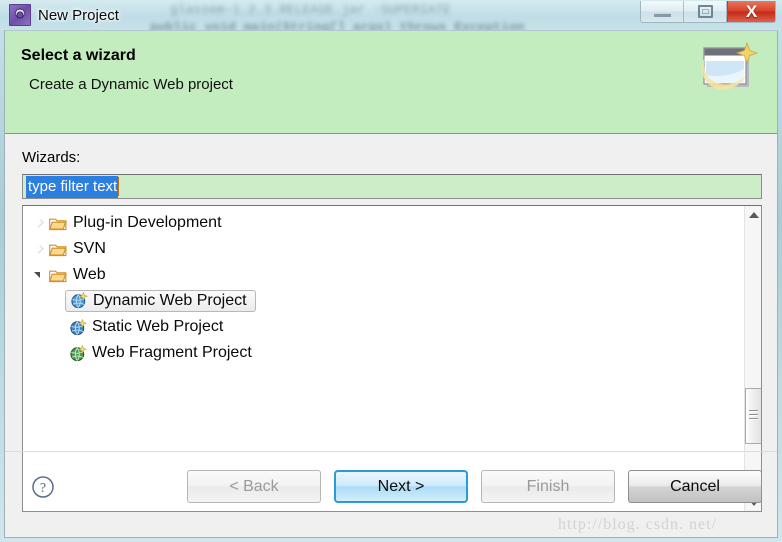 The image size is (782, 542). Describe the element at coordinates (383, 223) in the screenshot. I see `tree-item-plug-in-development: Plug-in Development` at that location.